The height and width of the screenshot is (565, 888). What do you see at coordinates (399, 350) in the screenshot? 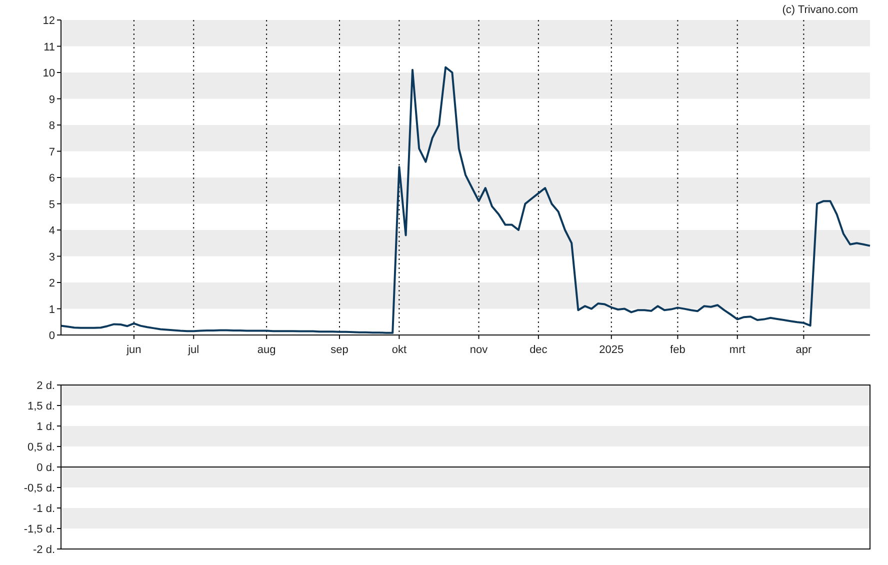
I see `axis-label: okt` at bounding box center [399, 350].